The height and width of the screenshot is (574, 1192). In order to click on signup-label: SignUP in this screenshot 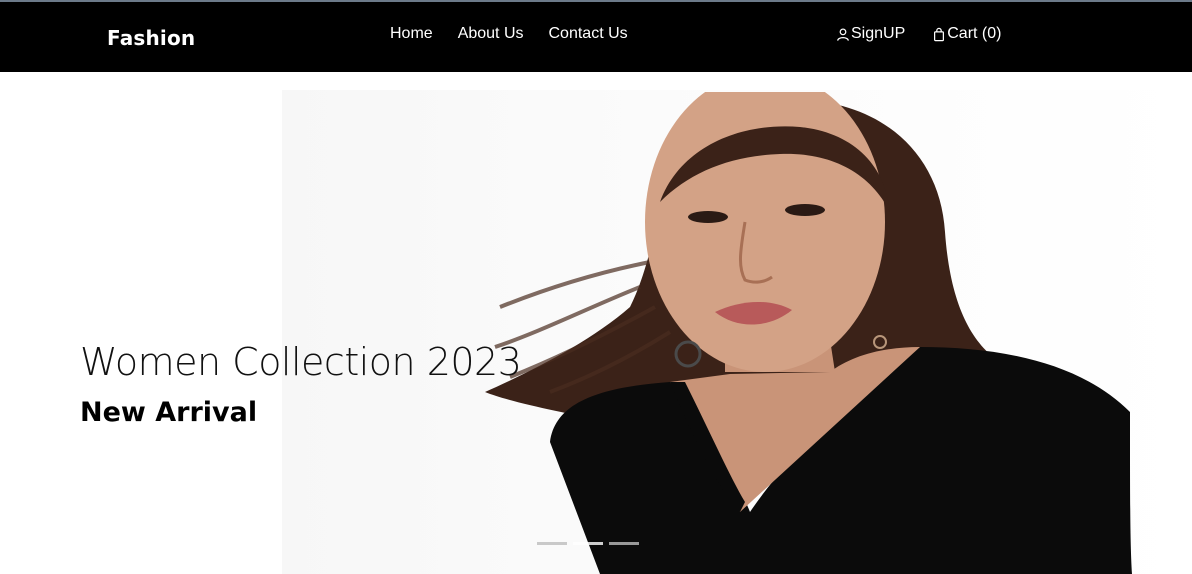, I will do `click(878, 33)`.